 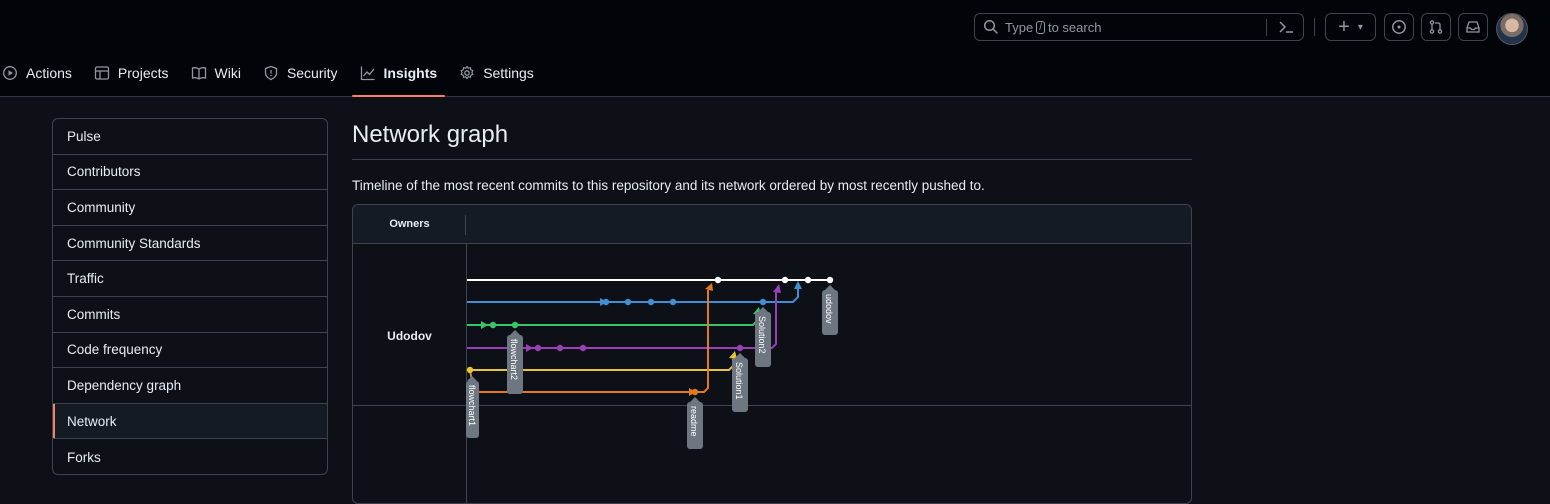 I want to click on sidebar-item-network: Network, so click(x=190, y=421).